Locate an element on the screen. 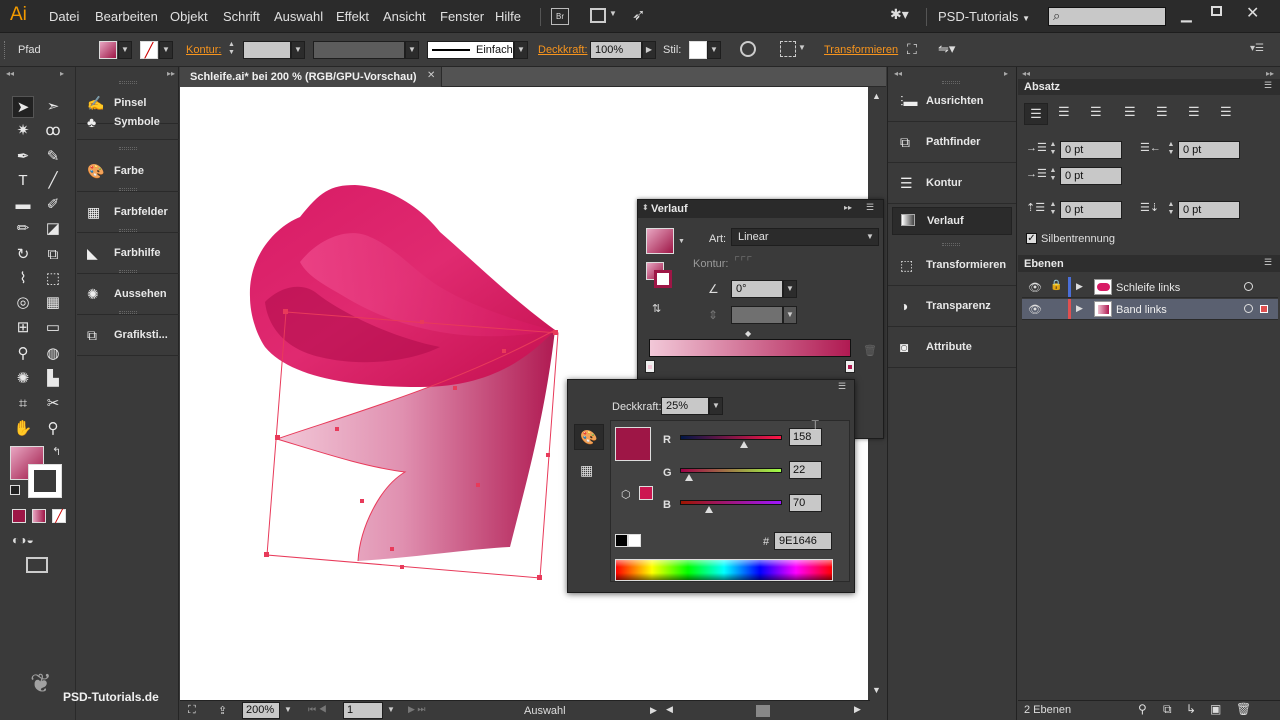 This screenshot has width=1280, height=720. type-tool-icon: T is located at coordinates (23, 181).